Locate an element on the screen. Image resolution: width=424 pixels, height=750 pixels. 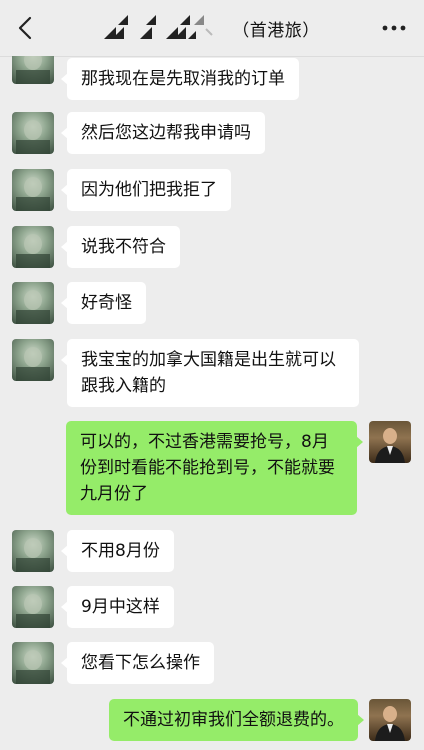
message-text: 9月中这样 is located at coordinates (120, 607).